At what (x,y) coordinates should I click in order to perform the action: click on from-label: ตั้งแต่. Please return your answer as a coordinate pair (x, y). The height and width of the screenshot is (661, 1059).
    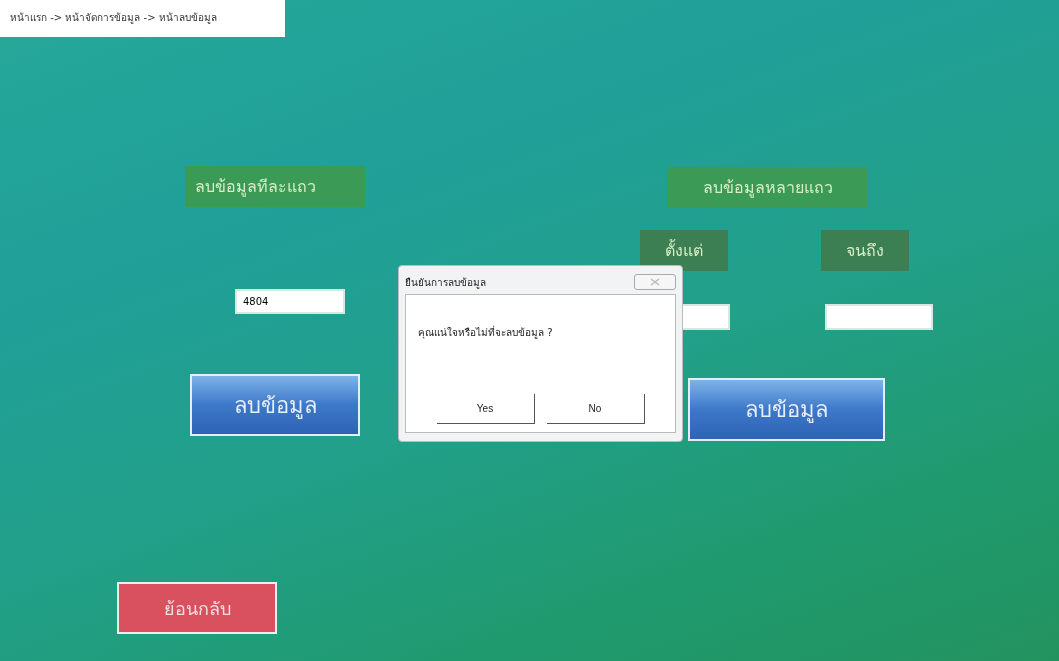
    Looking at the image, I should click on (684, 250).